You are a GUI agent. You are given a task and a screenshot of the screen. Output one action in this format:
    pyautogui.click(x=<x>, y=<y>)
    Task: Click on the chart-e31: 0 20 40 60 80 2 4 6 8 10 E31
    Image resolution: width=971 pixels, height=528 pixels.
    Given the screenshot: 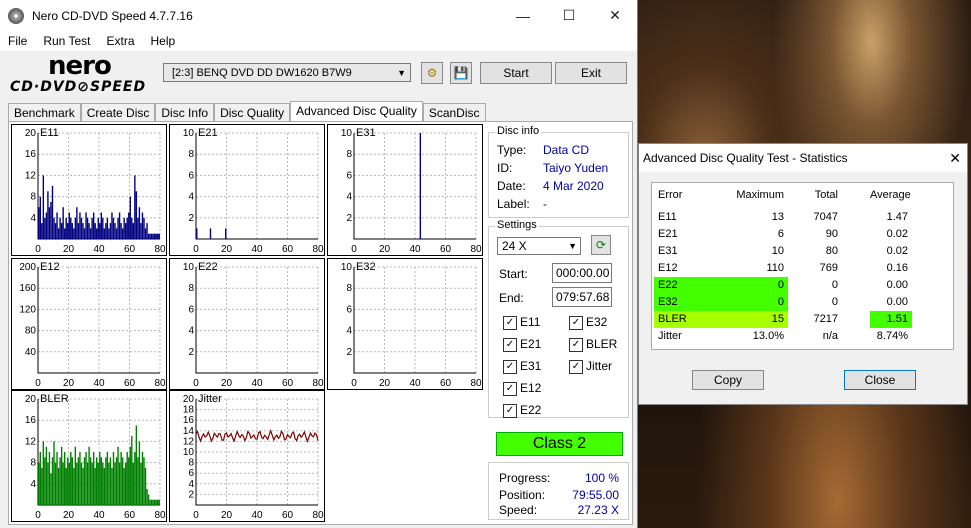 What is the action you would take?
    pyautogui.click(x=405, y=190)
    